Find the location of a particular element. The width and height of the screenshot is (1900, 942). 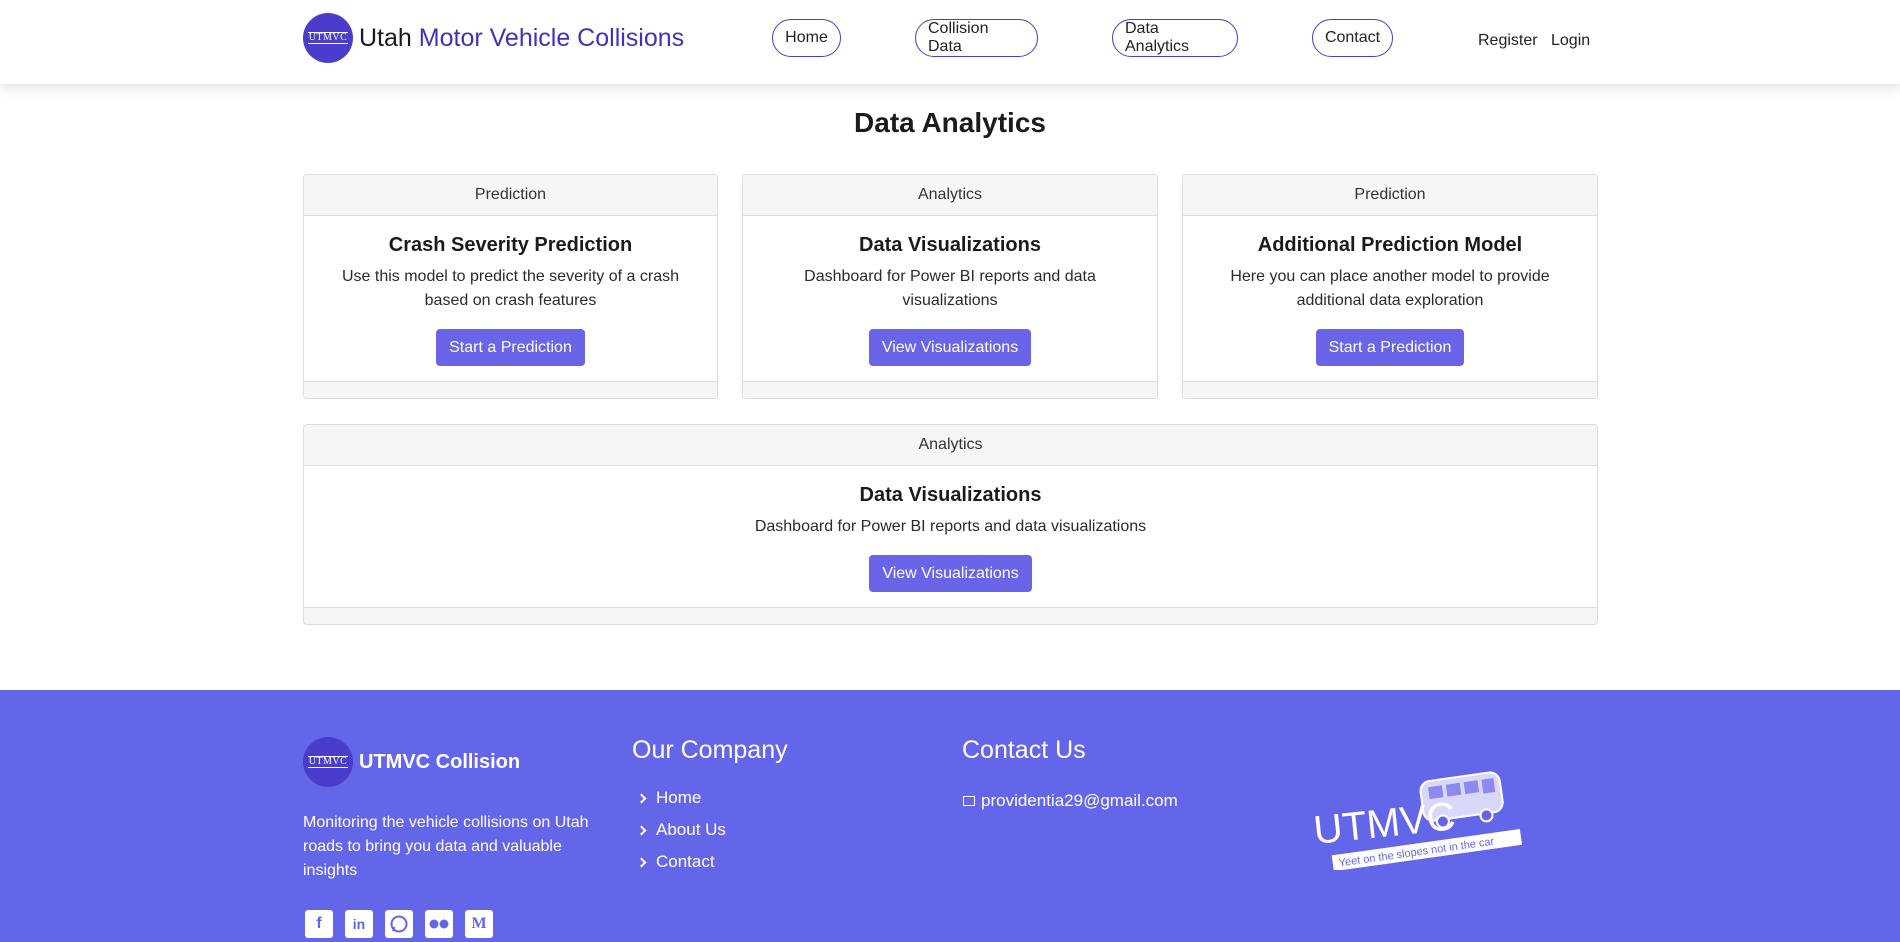

page-title: Data Analytics is located at coordinates (950, 122).